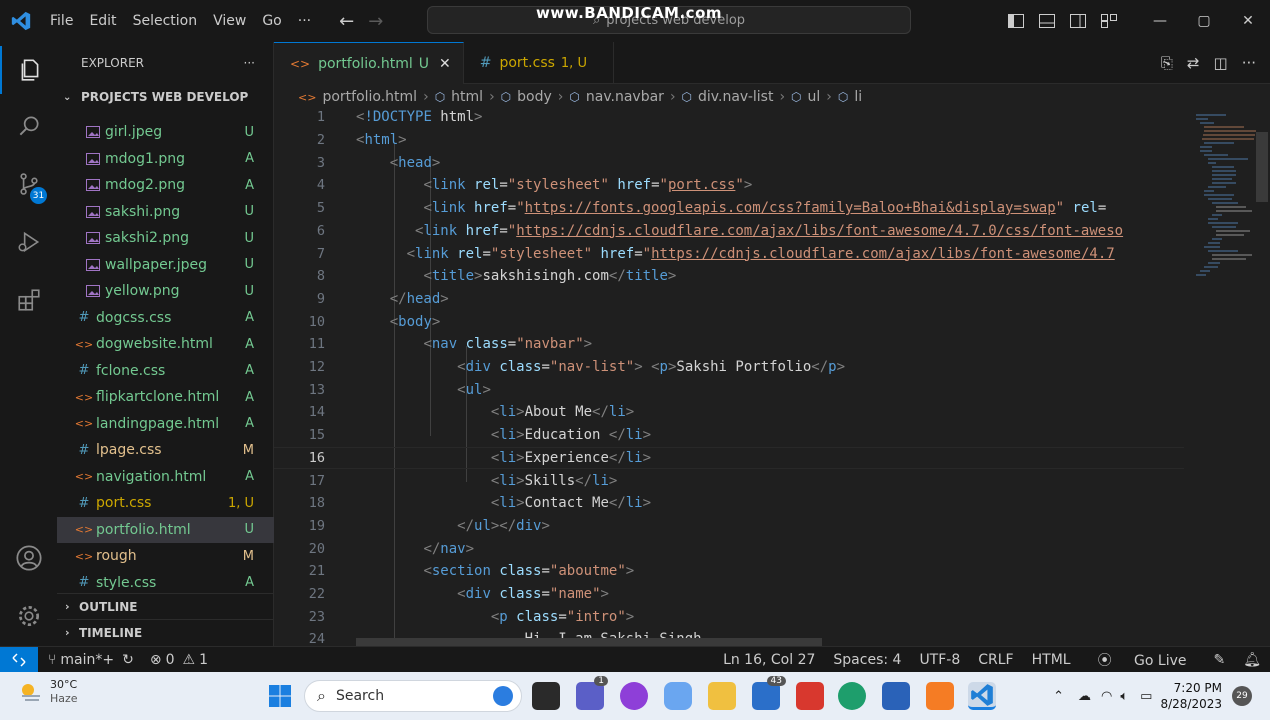 The width and height of the screenshot is (1270, 720). I want to click on compare-changes-icon: ⇄, so click(1193, 63).